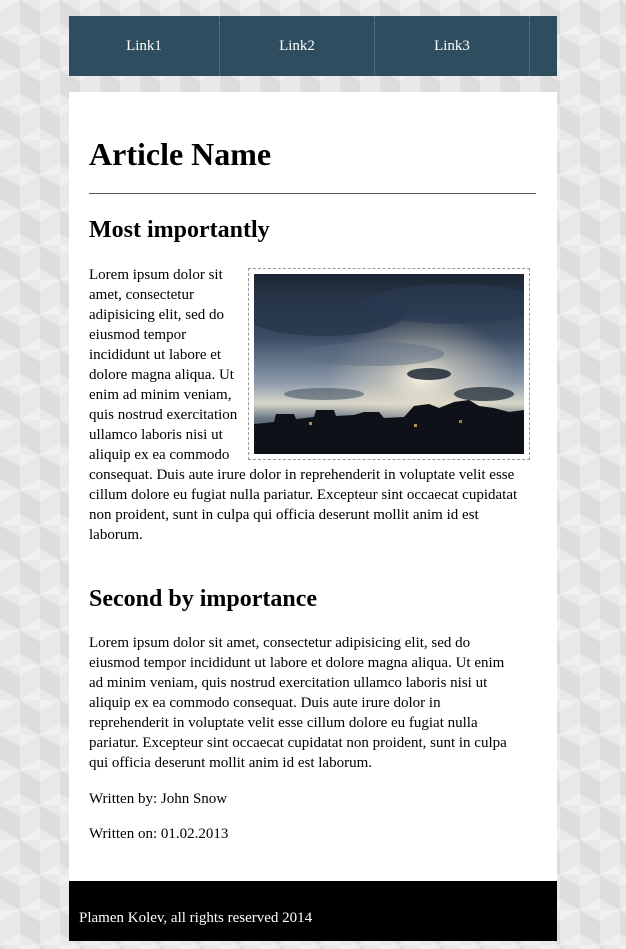  Describe the element at coordinates (297, 46) in the screenshot. I see `nav-link-2: Link2` at that location.